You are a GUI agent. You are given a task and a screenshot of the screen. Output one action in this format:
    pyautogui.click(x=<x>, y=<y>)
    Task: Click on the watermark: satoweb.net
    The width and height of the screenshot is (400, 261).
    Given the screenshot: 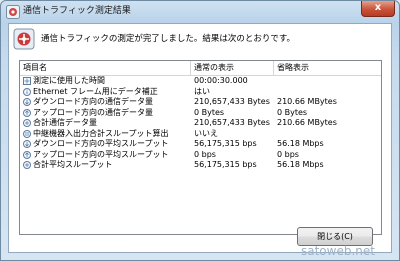 What is the action you would take?
    pyautogui.click(x=338, y=251)
    